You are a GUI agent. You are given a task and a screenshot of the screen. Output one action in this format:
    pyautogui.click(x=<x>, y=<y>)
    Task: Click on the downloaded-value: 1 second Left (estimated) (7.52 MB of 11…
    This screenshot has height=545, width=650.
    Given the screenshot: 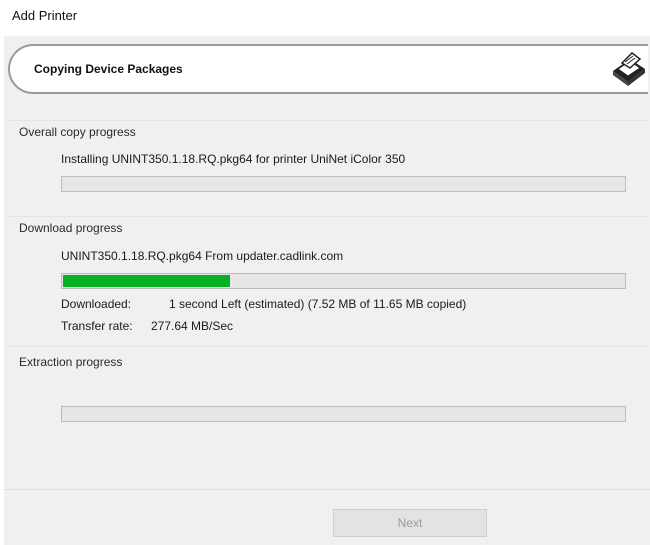 What is the action you would take?
    pyautogui.click(x=318, y=304)
    